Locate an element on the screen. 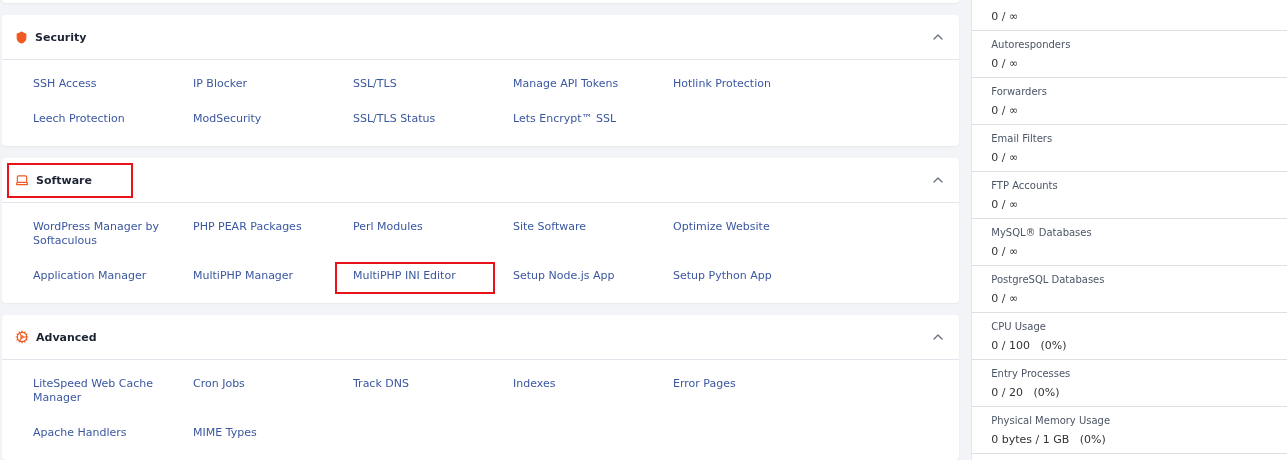 The image size is (1287, 460). tool-link: Optimize Website is located at coordinates (735, 236).